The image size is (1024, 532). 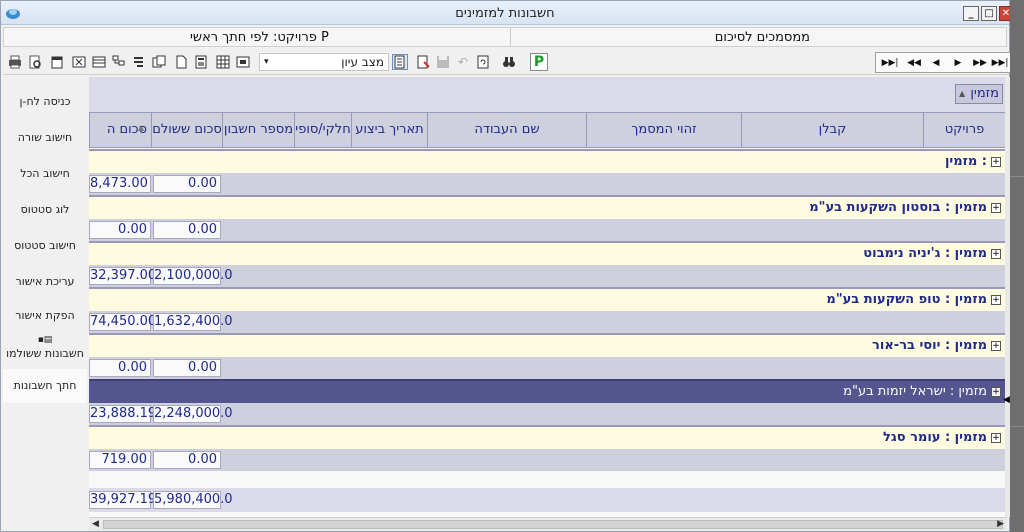 What do you see at coordinates (45, 246) in the screenshot?
I see `sidebar-item-calc-status: חישוב סטטוס` at bounding box center [45, 246].